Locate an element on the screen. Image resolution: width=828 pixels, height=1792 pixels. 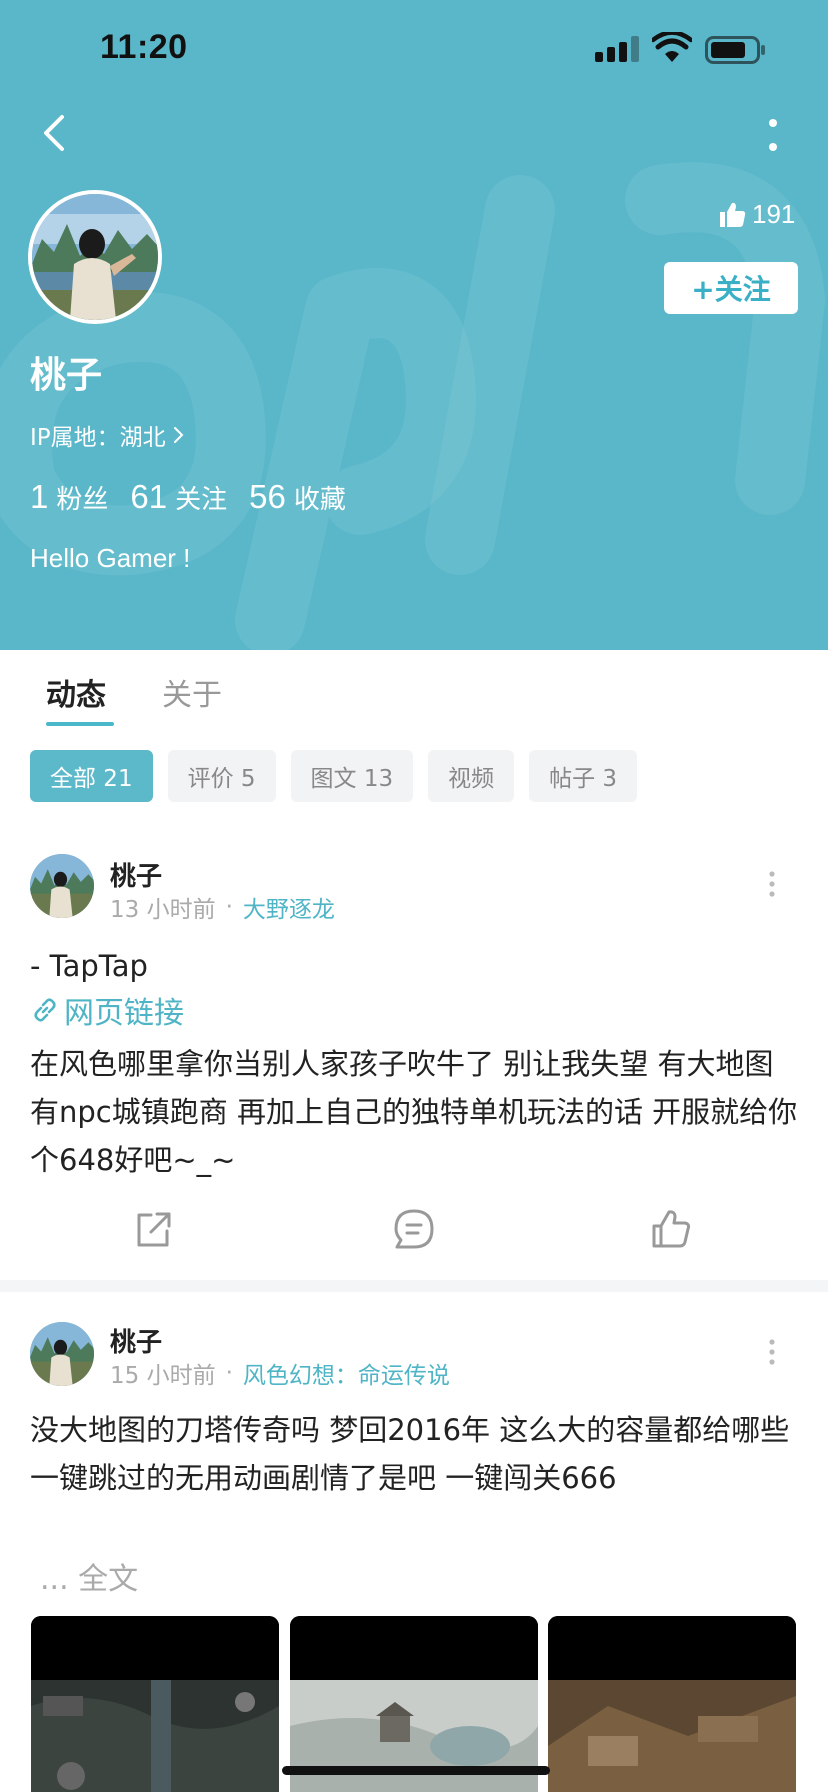
profile-avatar is located at coordinates (95, 257).